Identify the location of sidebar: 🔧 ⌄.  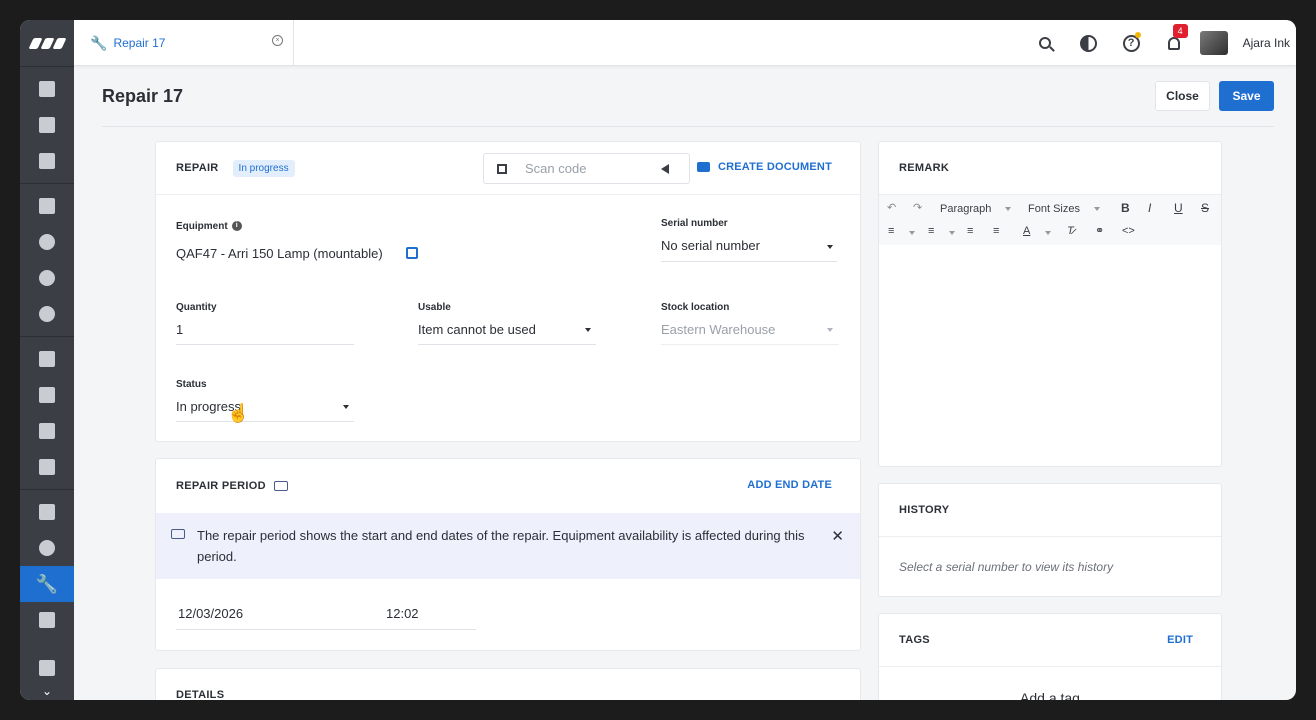
(47, 360).